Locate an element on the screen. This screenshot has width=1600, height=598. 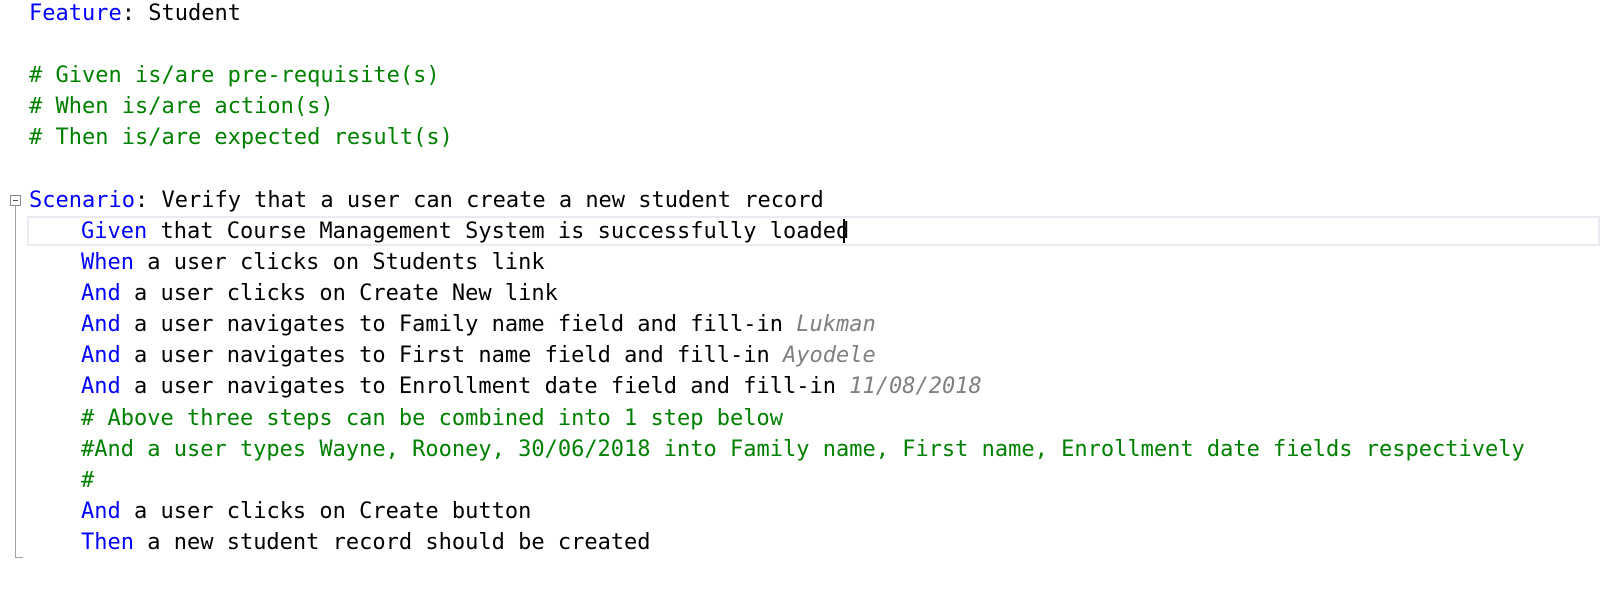
comment-line: # Given is/are pre-requisite(s) is located at coordinates (234, 75).